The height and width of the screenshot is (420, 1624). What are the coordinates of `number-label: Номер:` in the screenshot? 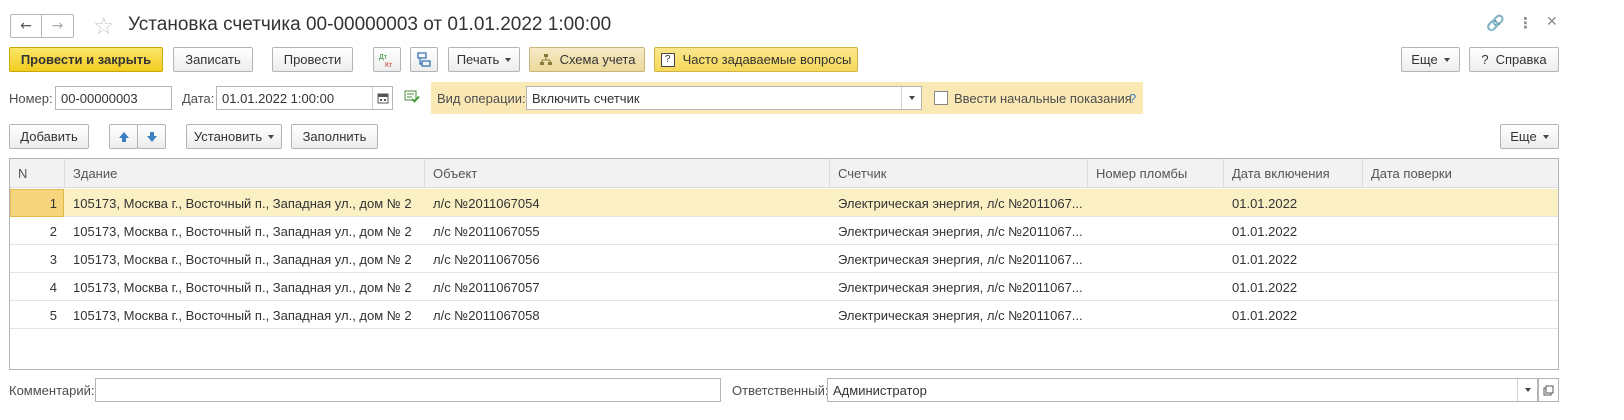 It's located at (31, 98).